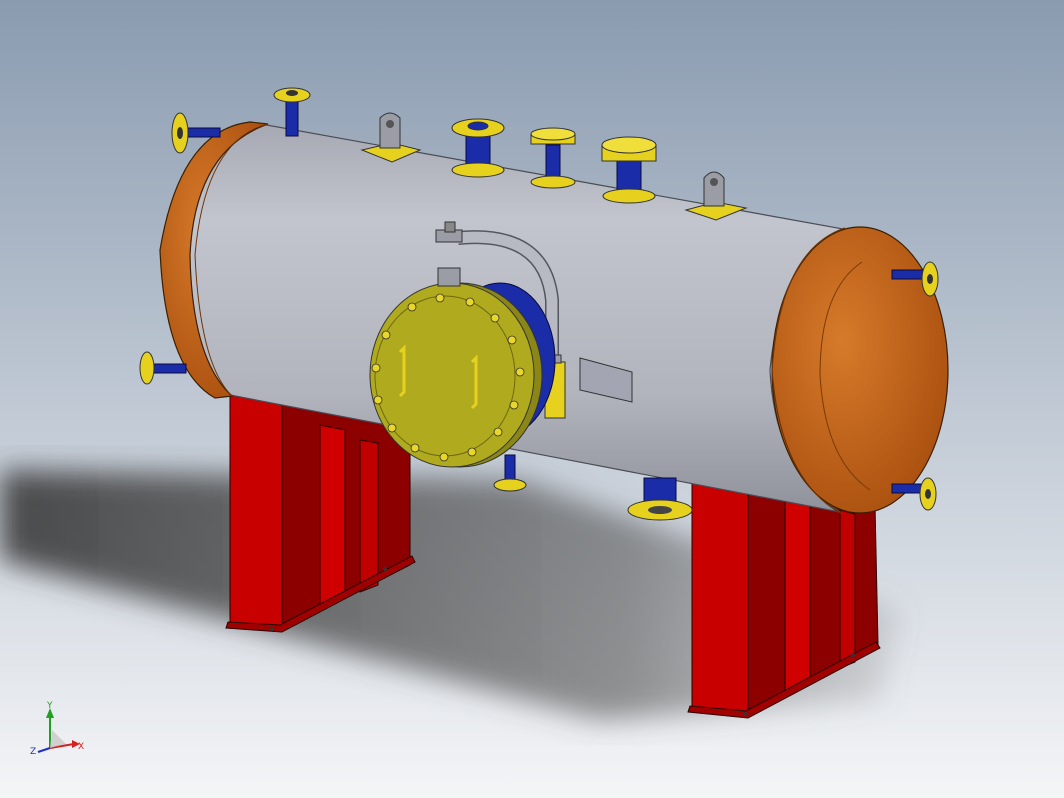 The height and width of the screenshot is (798, 1064). Describe the element at coordinates (49, 706) in the screenshot. I see `triad-y-label: Y` at that location.